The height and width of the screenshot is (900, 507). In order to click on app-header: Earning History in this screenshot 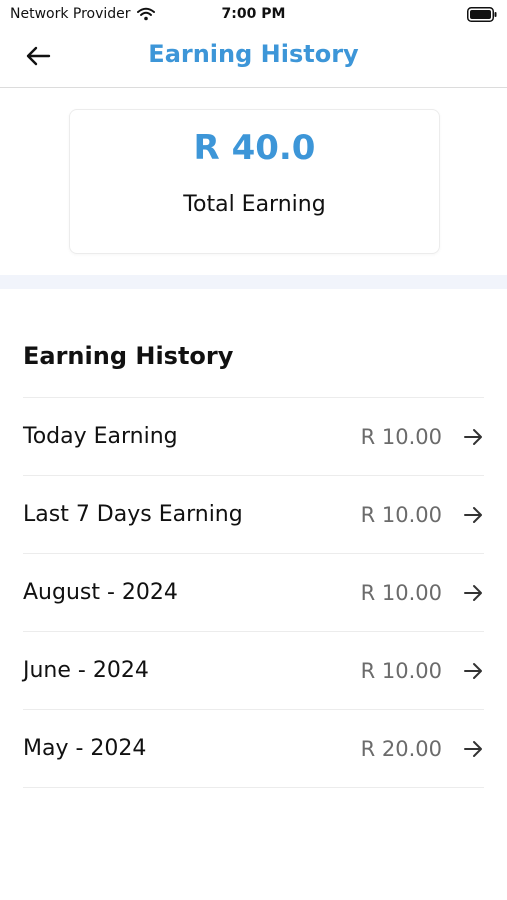, I will do `click(253, 59)`.